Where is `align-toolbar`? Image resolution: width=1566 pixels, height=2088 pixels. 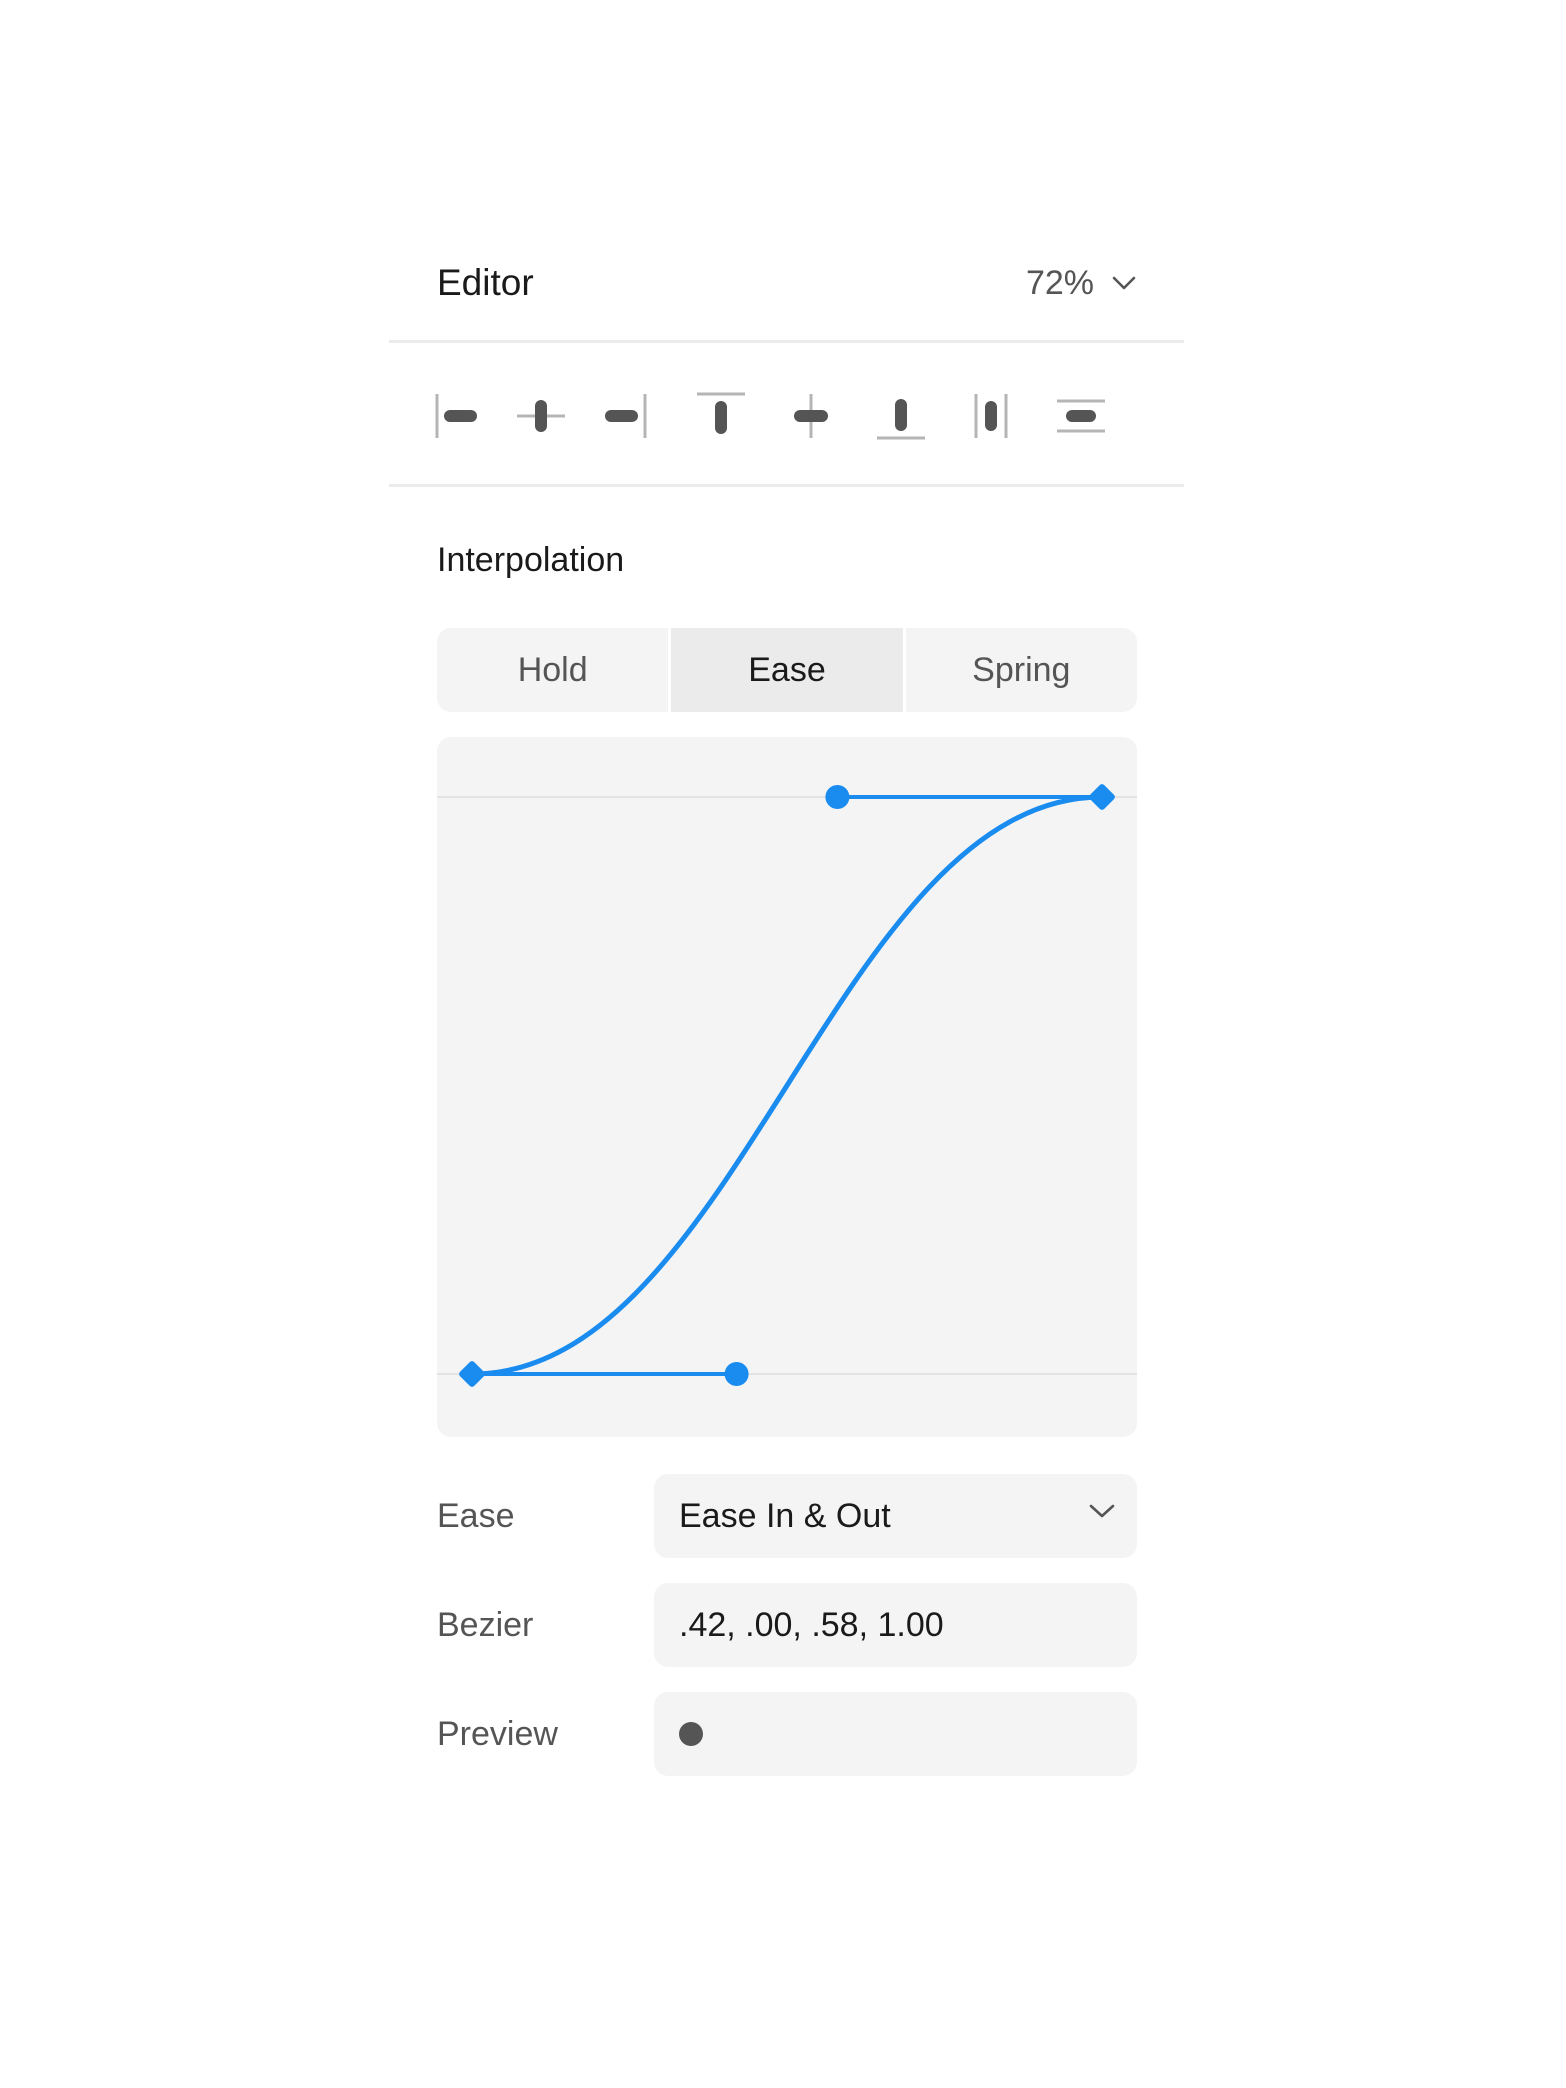
align-toolbar is located at coordinates (786, 414).